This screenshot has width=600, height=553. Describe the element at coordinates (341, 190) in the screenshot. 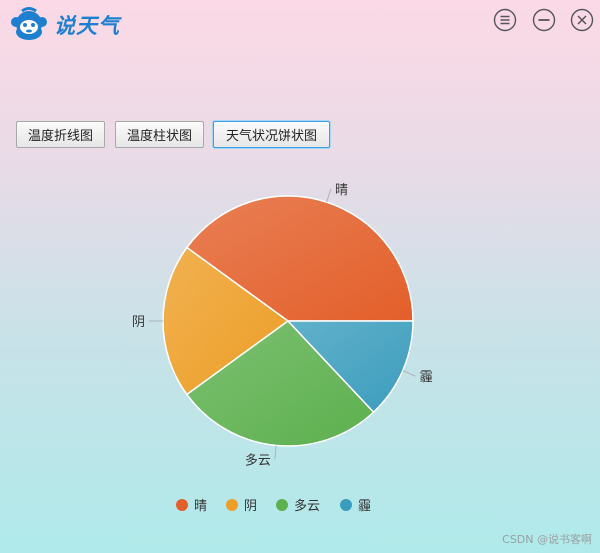

I see `pie-label-0: 晴` at that location.